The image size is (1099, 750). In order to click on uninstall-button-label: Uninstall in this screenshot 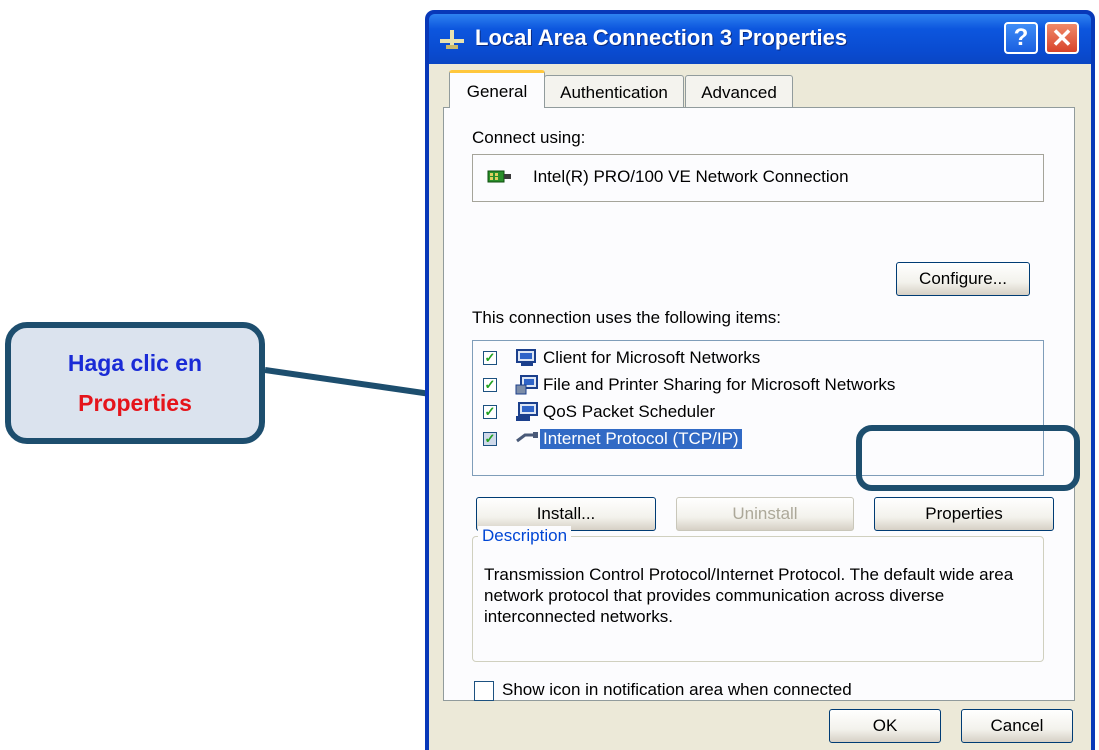, I will do `click(765, 513)`.